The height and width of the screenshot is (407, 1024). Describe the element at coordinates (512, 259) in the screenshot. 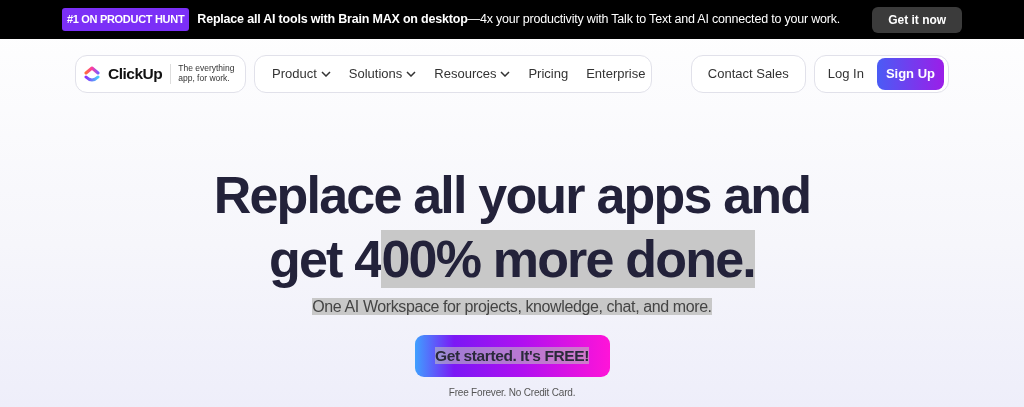

I see `headline: get 400% more done.` at that location.